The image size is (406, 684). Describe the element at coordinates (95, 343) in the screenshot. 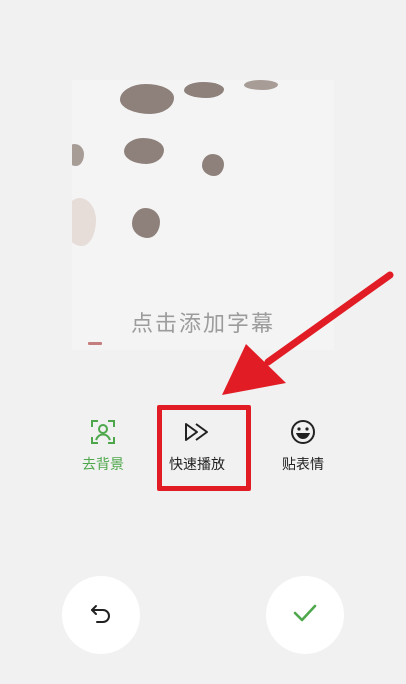

I see `preview-mark` at that location.